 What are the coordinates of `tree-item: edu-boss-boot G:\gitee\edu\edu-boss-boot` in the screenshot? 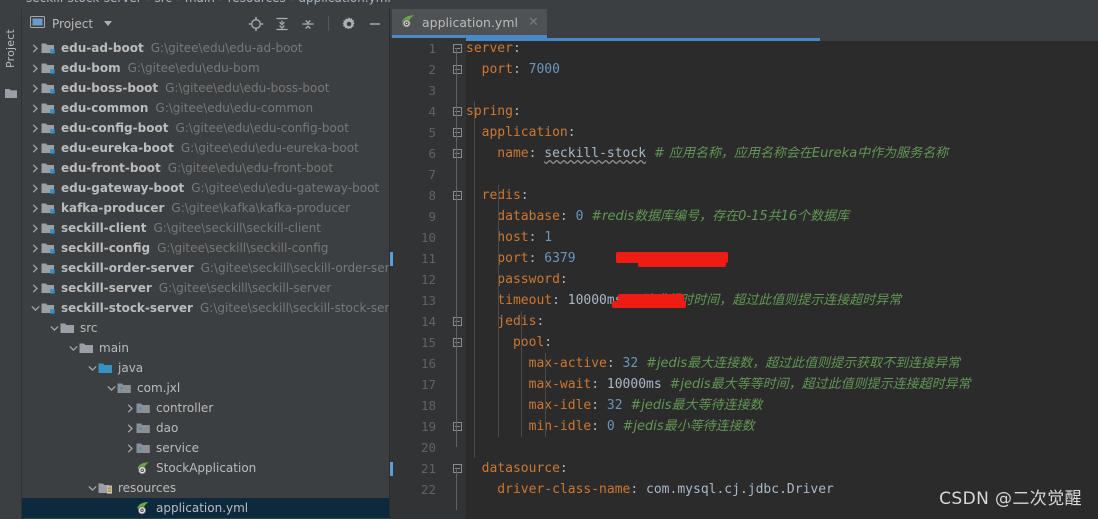 It's located at (205, 88).